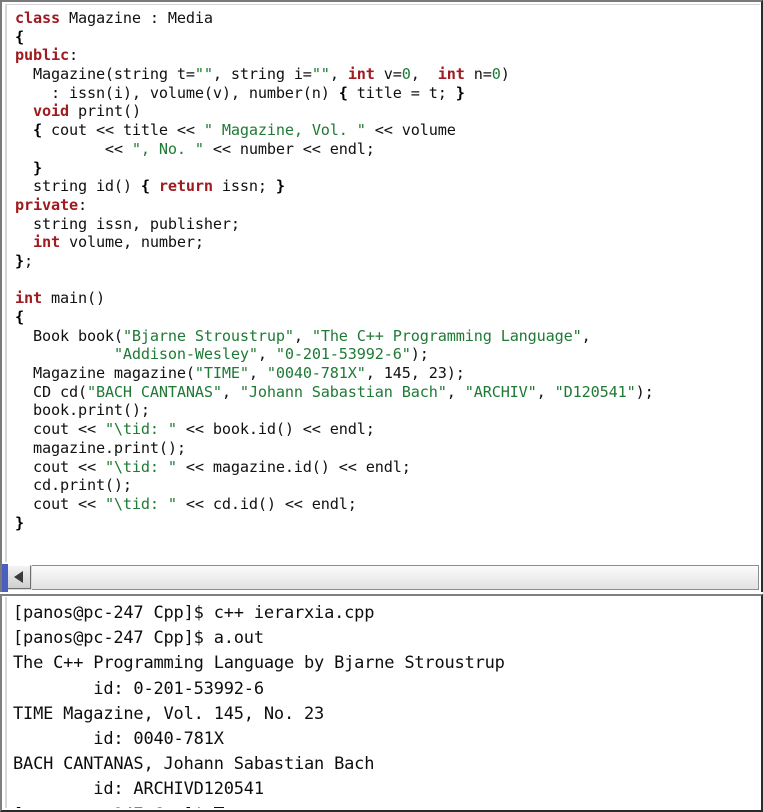 This screenshot has height=812, width=763. Describe the element at coordinates (387, 523) in the screenshot. I see `code-line: }` at that location.